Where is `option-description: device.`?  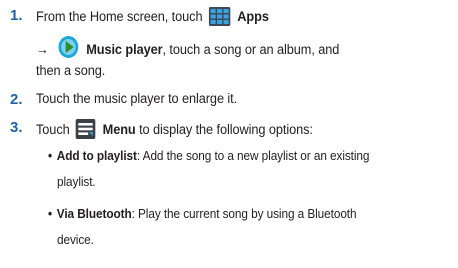 option-description: device. is located at coordinates (75, 240).